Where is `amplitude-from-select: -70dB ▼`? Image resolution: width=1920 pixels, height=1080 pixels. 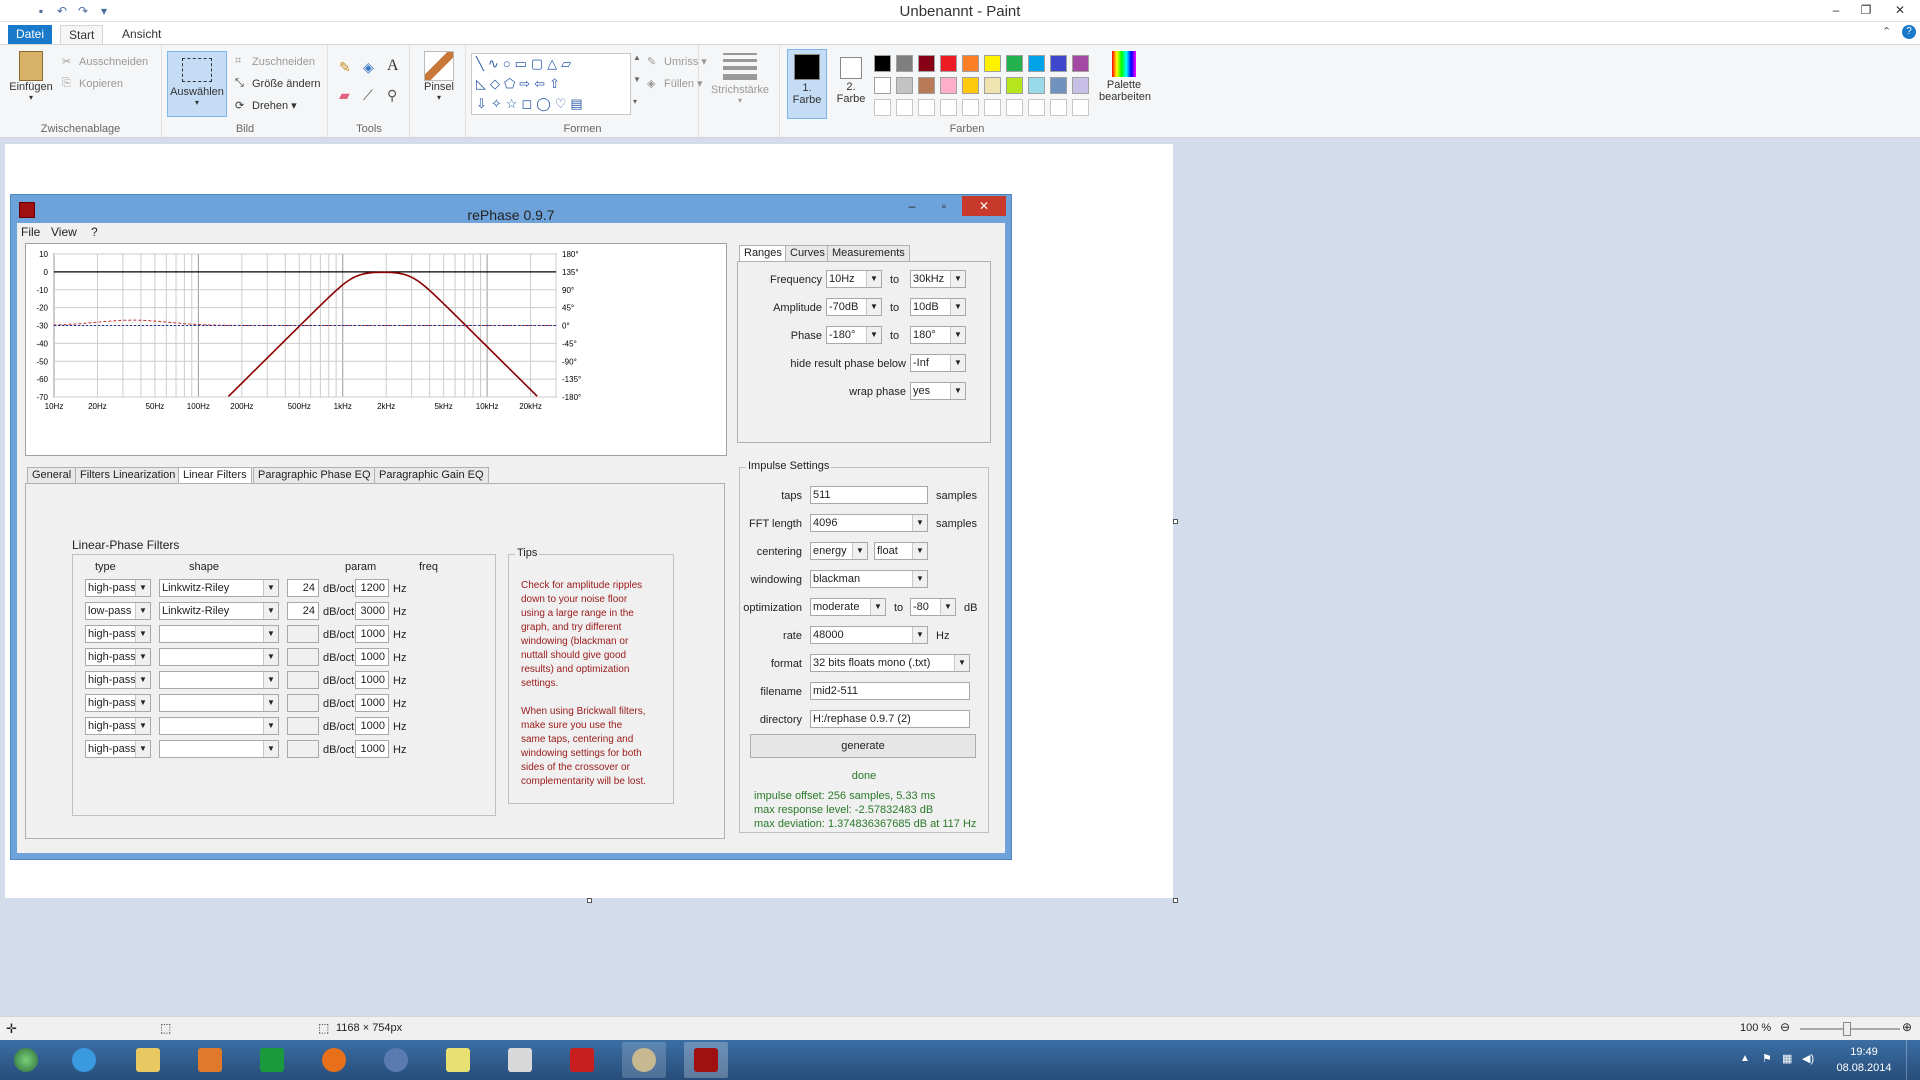
amplitude-from-select: -70dB ▼ is located at coordinates (854, 307).